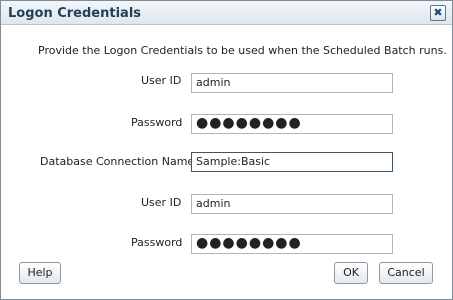 This screenshot has width=453, height=300. What do you see at coordinates (292, 124) in the screenshot?
I see `password-field-1: ●●●●●●●●` at bounding box center [292, 124].